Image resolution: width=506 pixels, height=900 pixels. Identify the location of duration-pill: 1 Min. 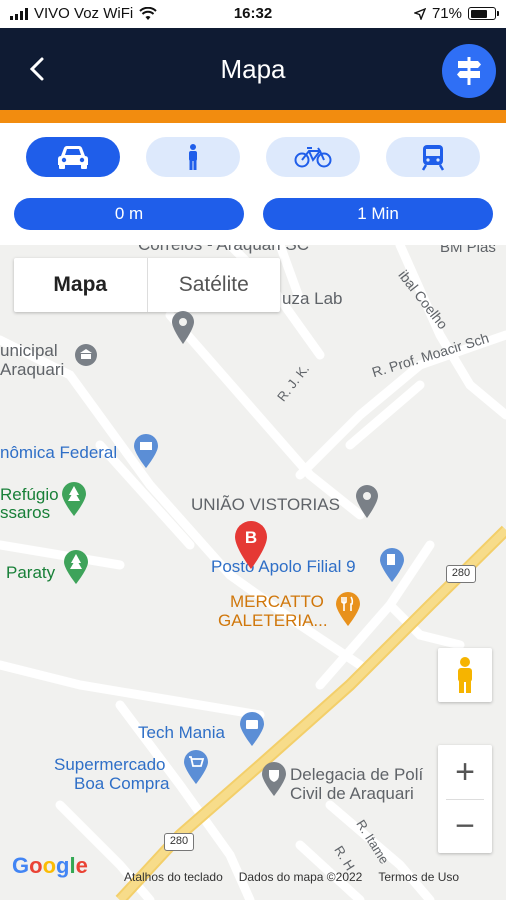
(378, 214).